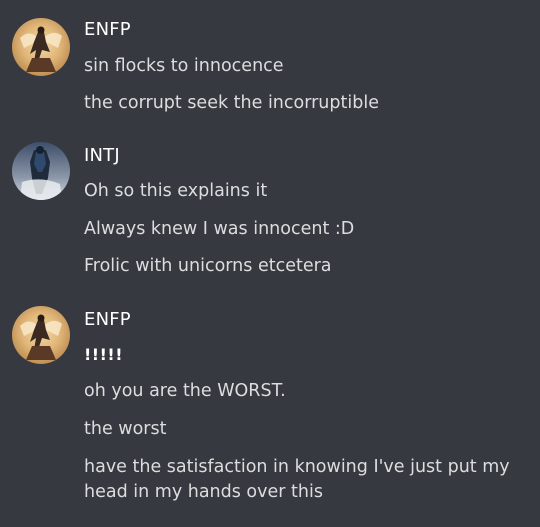 The width and height of the screenshot is (540, 527). Describe the element at coordinates (208, 266) in the screenshot. I see `message-text: Frolic with unicorns etcetera` at that location.